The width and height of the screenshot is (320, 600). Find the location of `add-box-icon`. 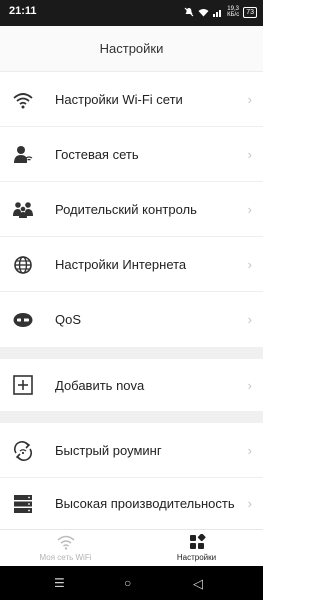

add-box-icon is located at coordinates (23, 385).